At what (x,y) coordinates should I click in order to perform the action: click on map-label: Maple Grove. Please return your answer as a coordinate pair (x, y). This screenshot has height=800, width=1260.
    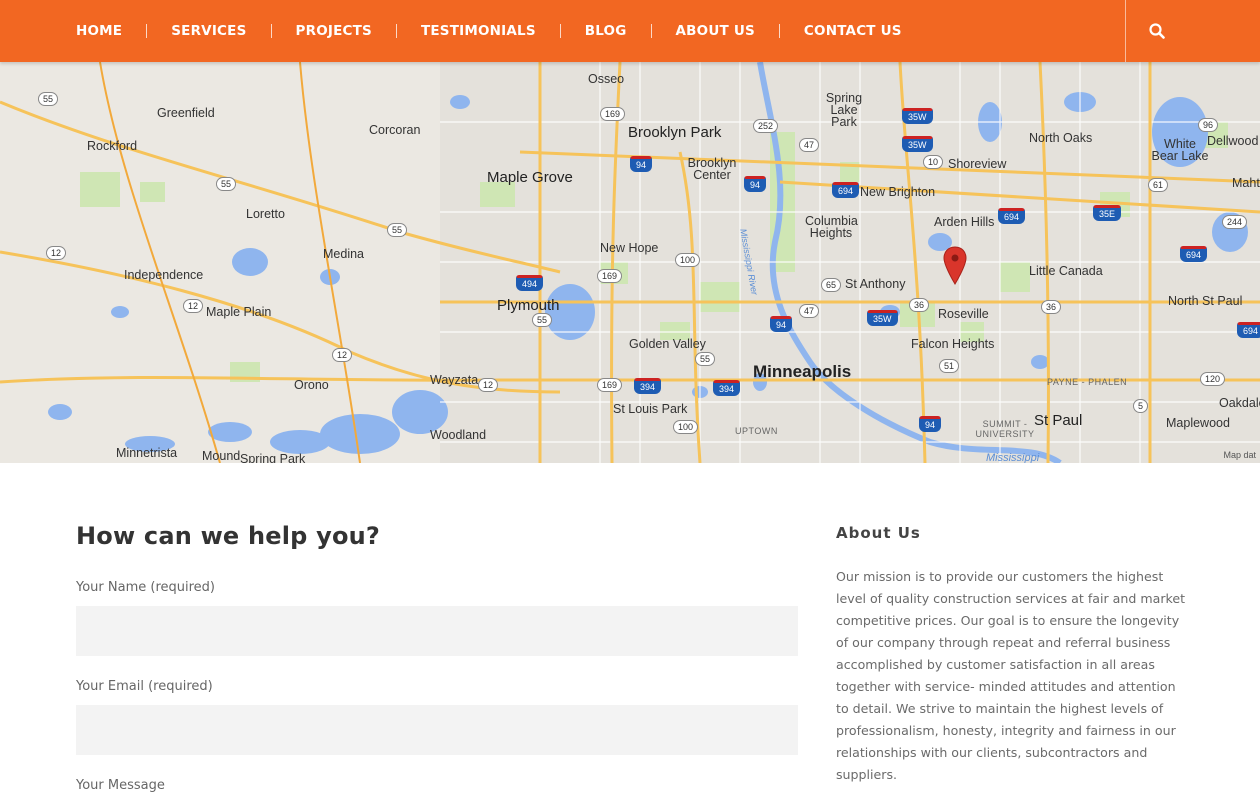
    Looking at the image, I should click on (530, 177).